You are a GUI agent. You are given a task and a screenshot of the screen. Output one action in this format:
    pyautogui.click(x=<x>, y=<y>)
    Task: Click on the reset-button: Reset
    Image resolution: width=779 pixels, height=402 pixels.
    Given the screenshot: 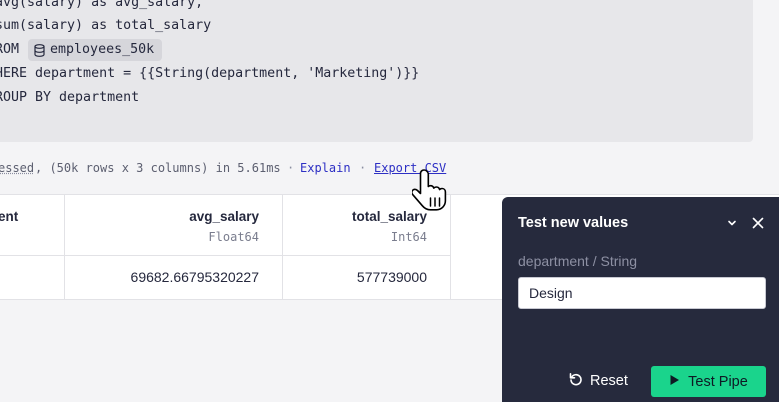 What is the action you would take?
    pyautogui.click(x=598, y=381)
    